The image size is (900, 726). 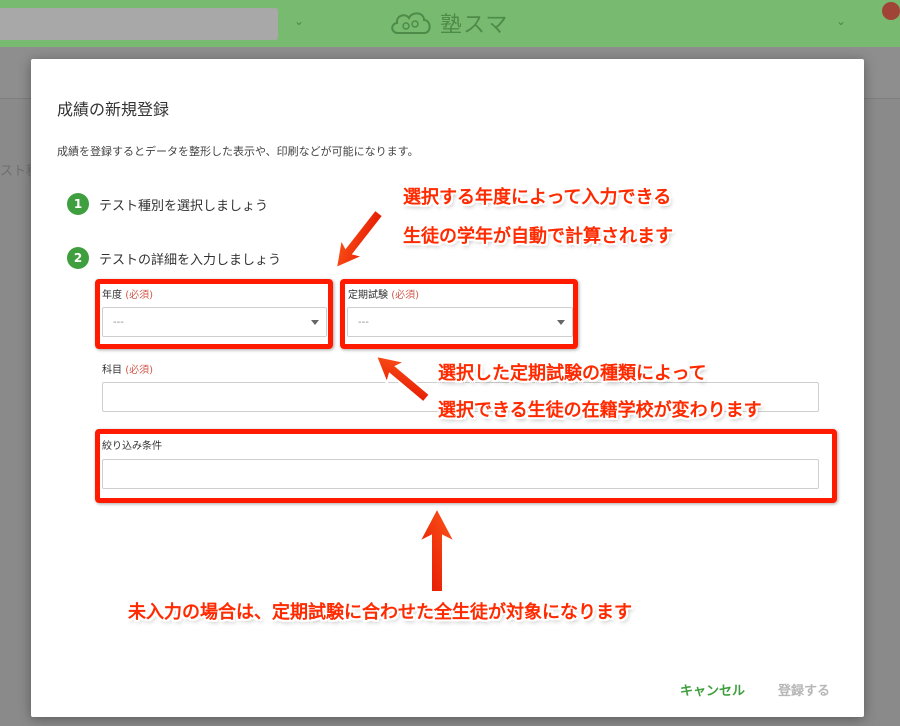 I want to click on exam-highlight-box, so click(x=459, y=314).